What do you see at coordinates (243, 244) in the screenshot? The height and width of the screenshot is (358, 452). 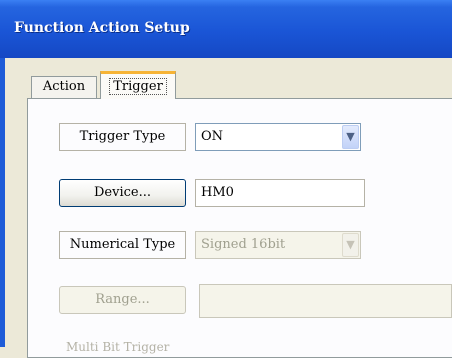 I see `numerical-type-value: Signed 16bit` at bounding box center [243, 244].